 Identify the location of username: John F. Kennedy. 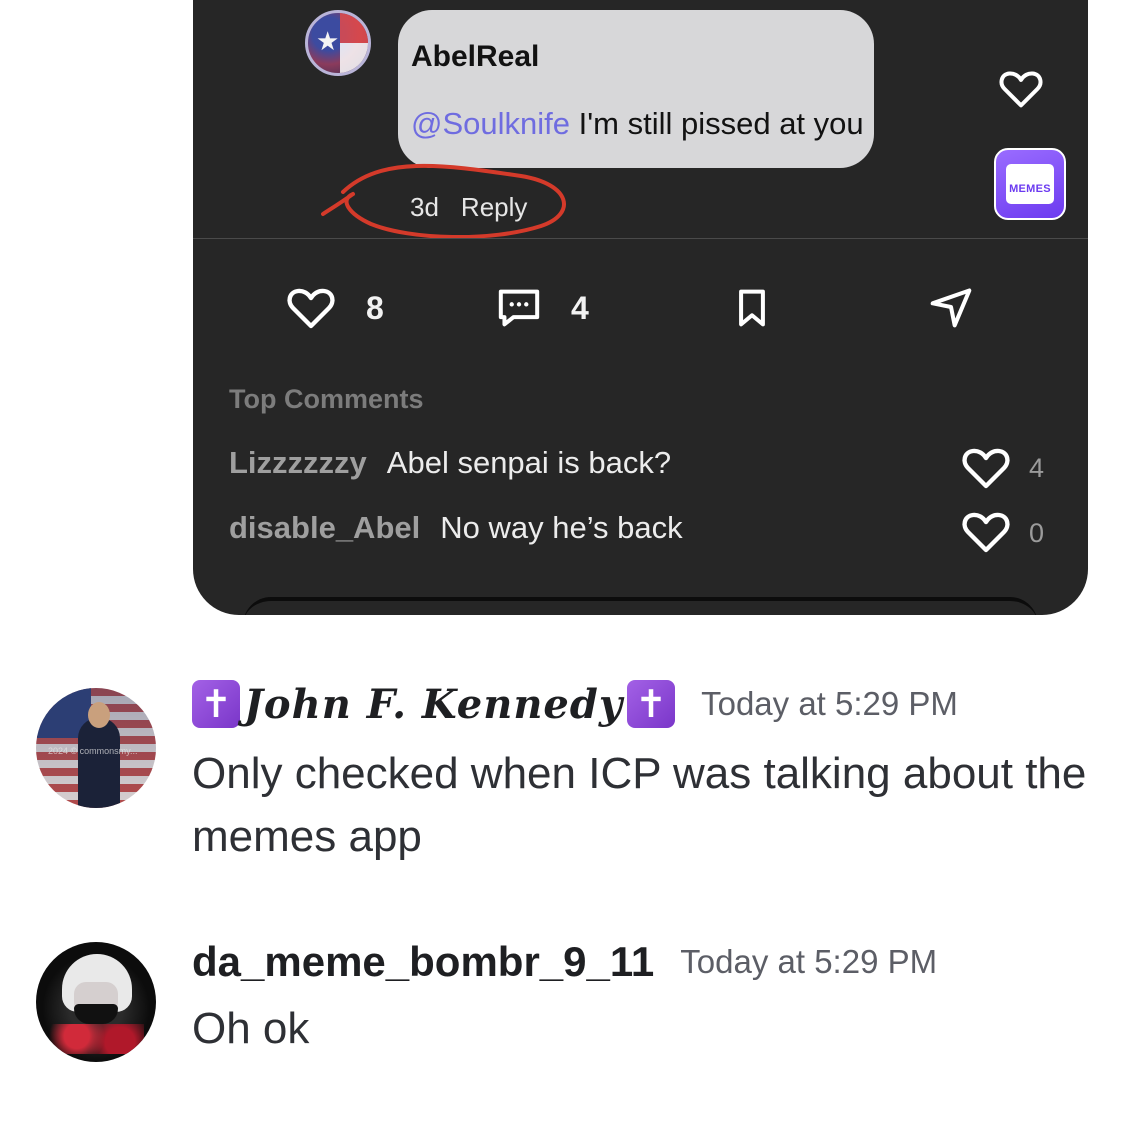
(433, 704).